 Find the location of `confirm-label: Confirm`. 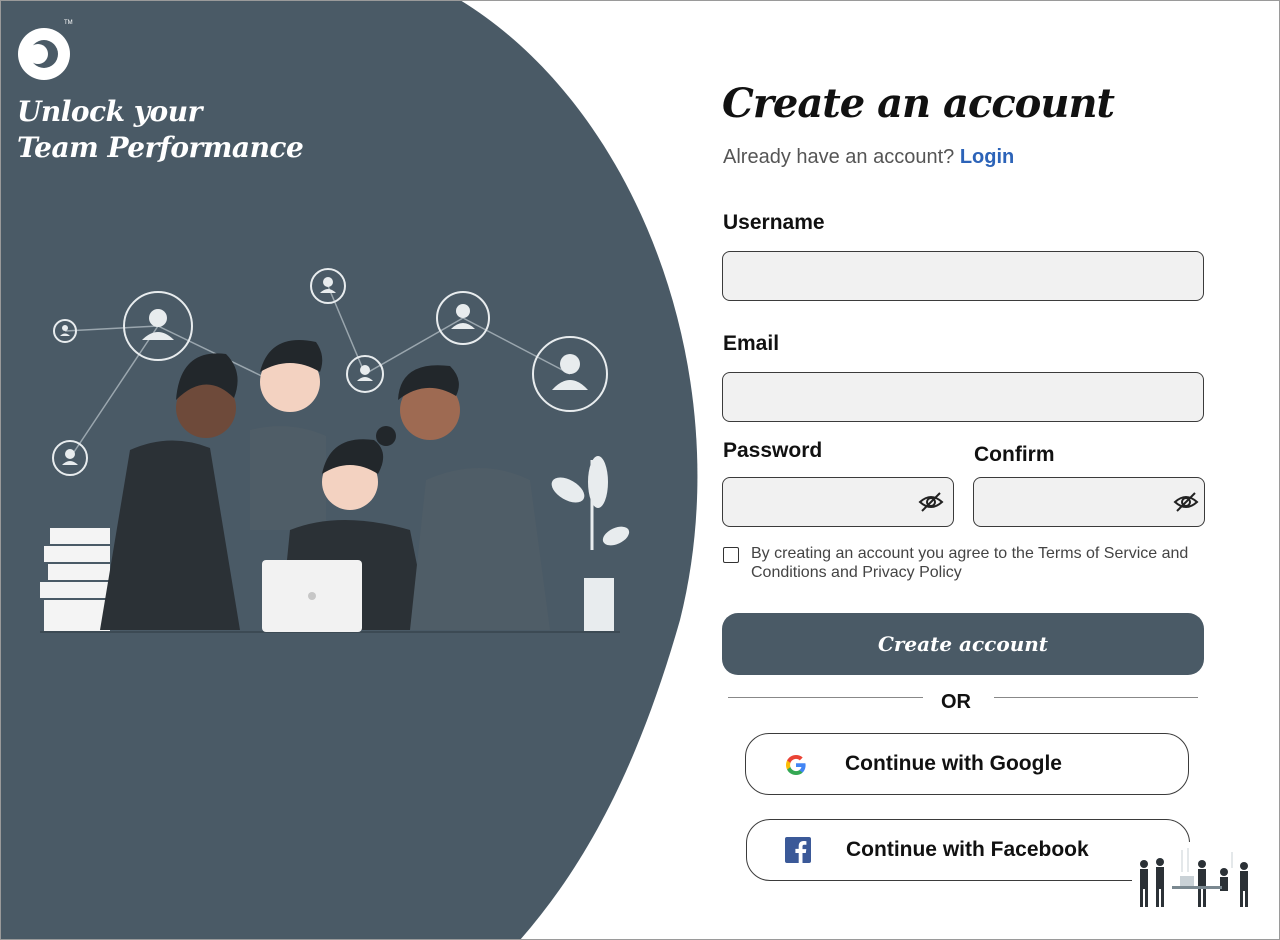

confirm-label: Confirm is located at coordinates (1014, 454).